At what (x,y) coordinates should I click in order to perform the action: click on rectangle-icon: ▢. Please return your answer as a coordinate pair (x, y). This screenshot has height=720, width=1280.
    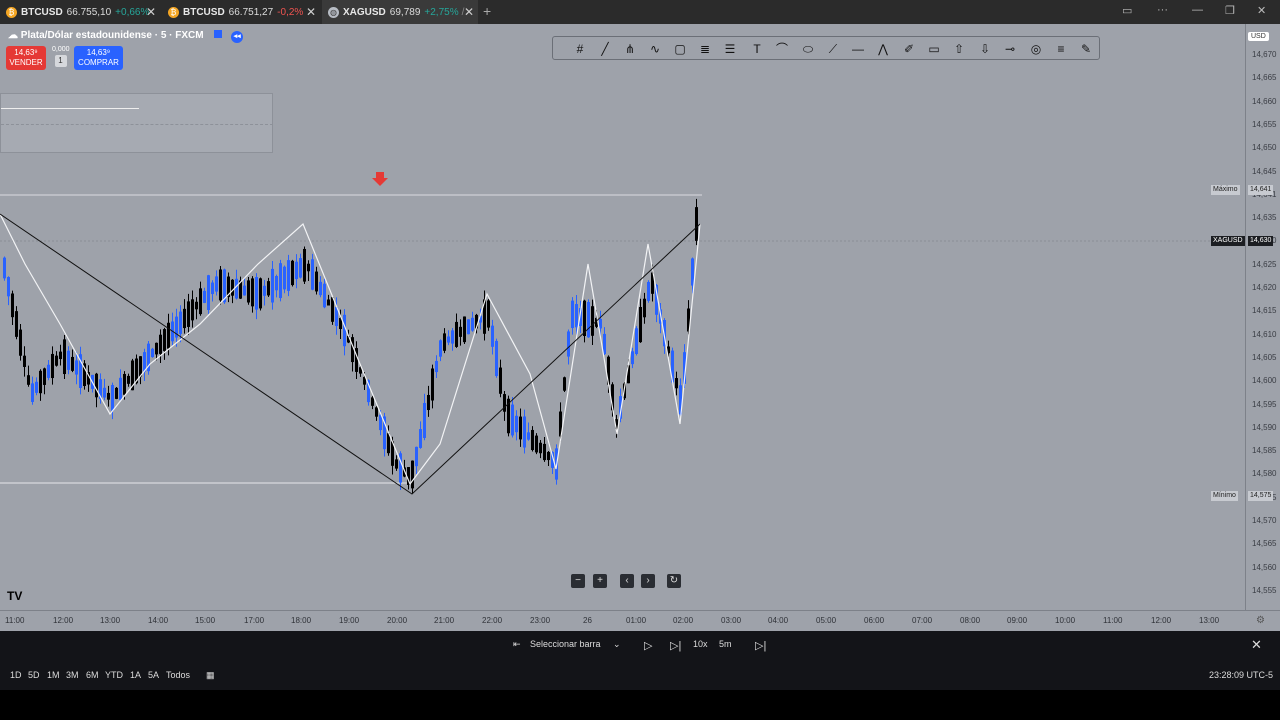
    Looking at the image, I should click on (680, 49).